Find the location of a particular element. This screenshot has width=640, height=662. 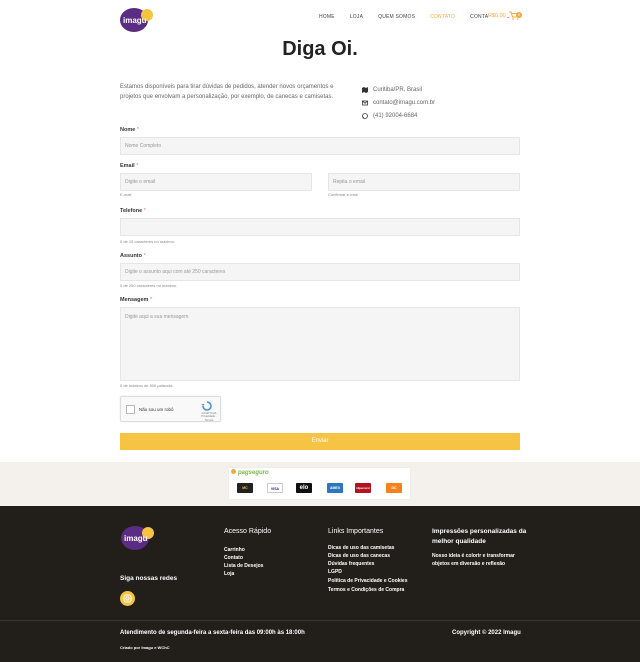

nav-loja: LOJA is located at coordinates (356, 17).